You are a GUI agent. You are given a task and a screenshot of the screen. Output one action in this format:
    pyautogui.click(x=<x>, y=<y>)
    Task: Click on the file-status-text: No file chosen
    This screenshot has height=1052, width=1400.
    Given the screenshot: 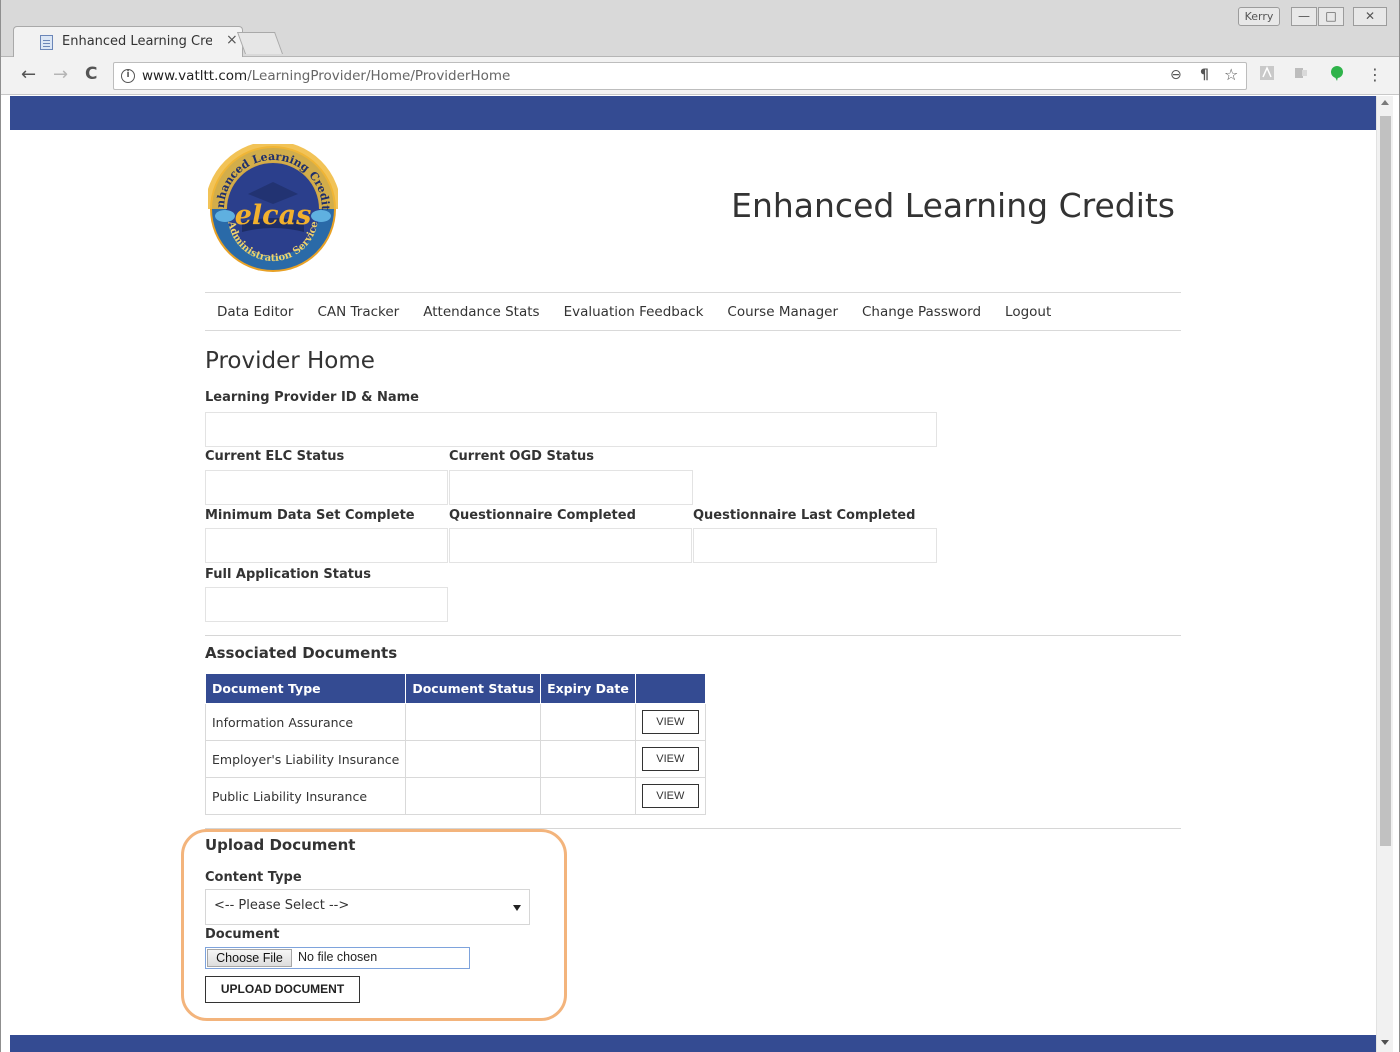 What is the action you would take?
    pyautogui.click(x=338, y=957)
    